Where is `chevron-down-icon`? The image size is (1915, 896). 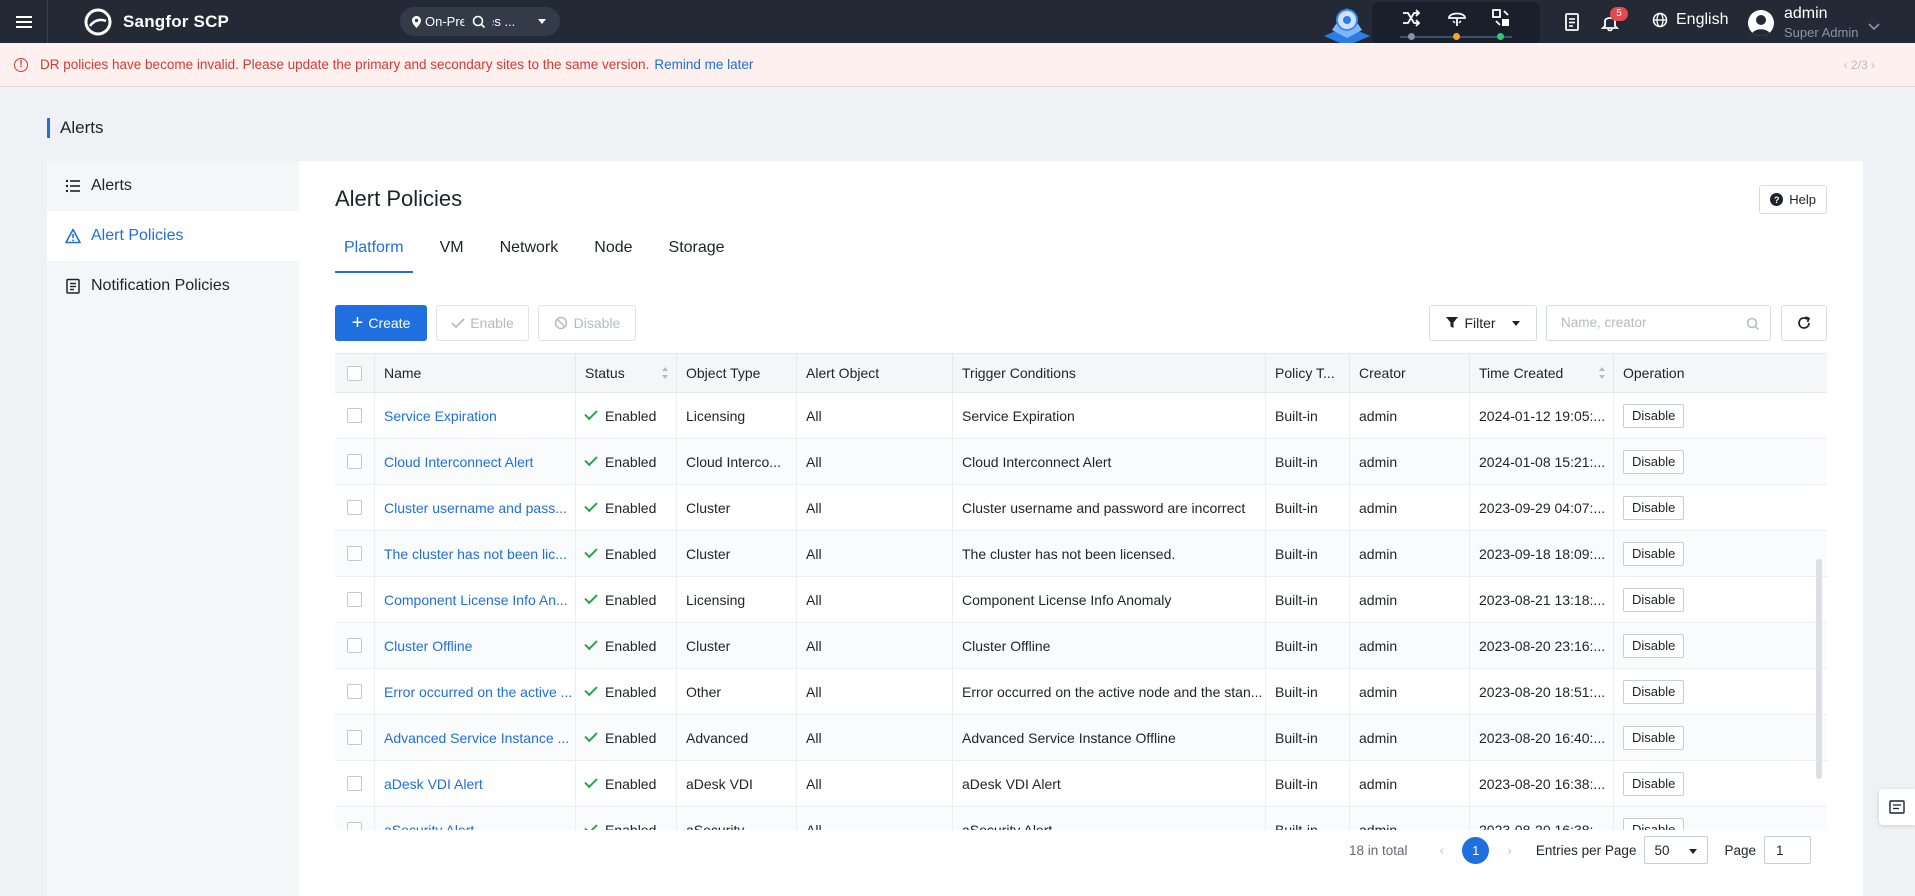 chevron-down-icon is located at coordinates (1874, 27).